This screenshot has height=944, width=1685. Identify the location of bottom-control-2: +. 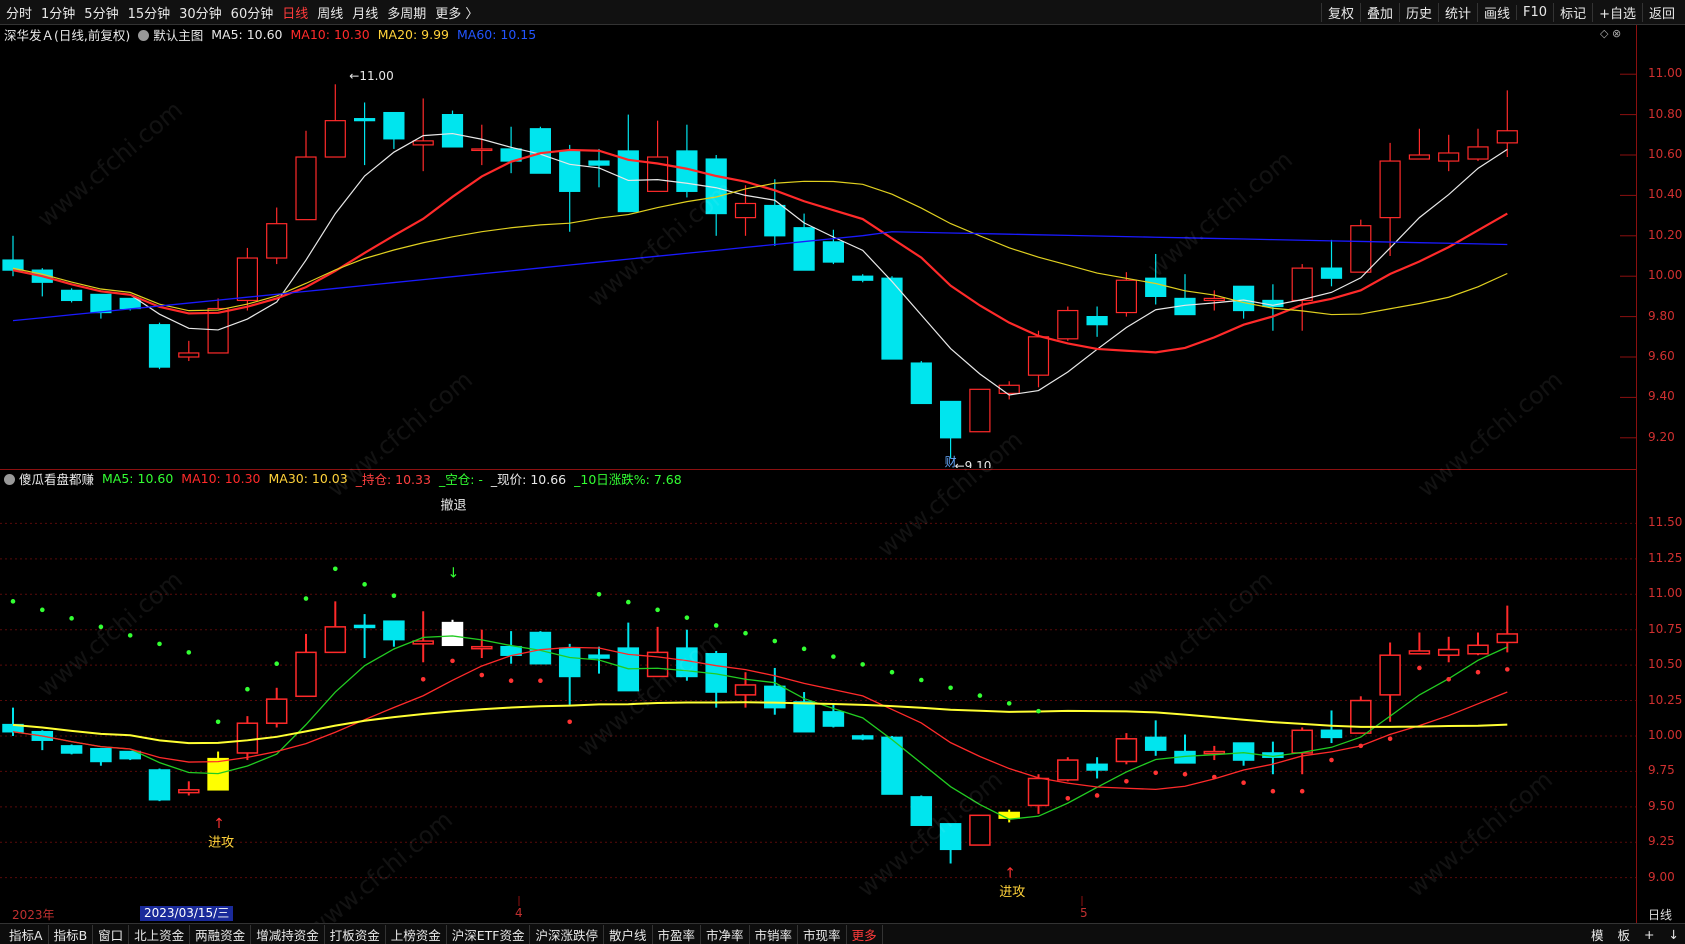
(1649, 934).